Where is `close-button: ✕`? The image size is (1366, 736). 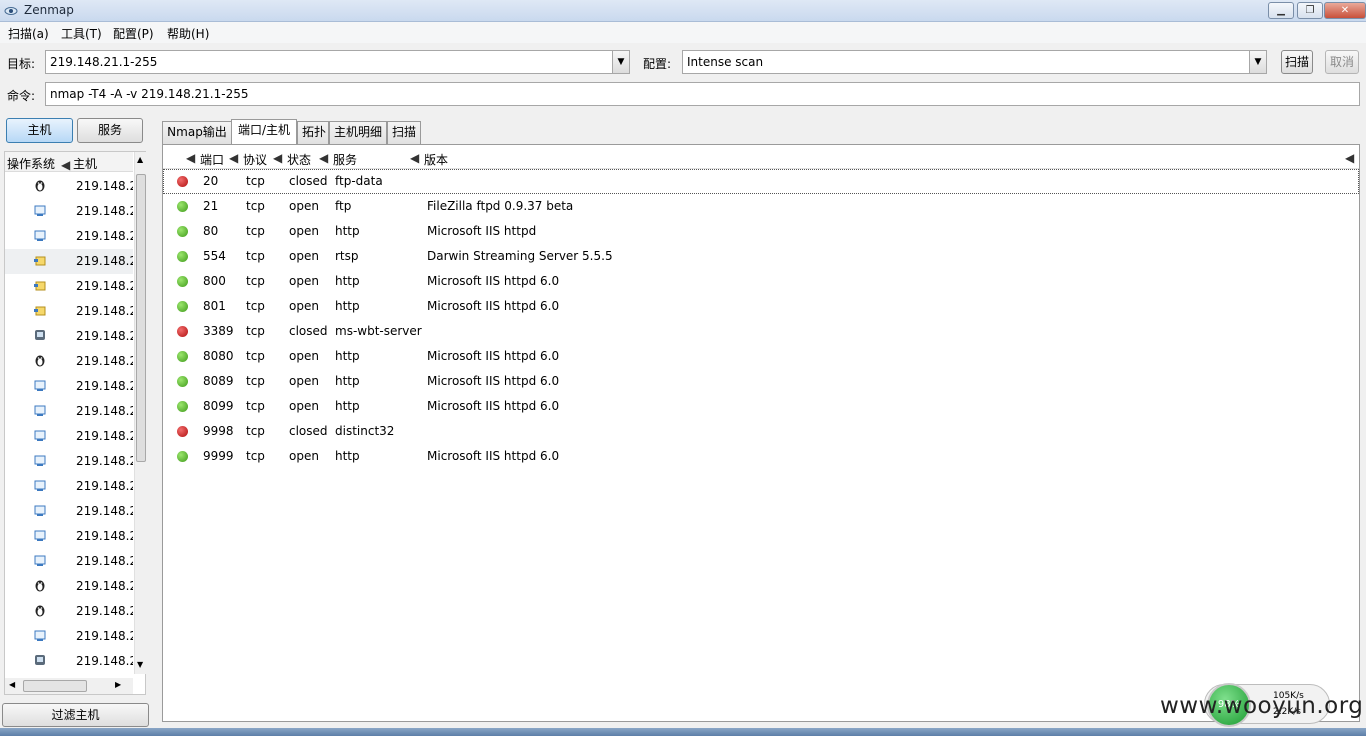
close-button: ✕ is located at coordinates (1345, 10).